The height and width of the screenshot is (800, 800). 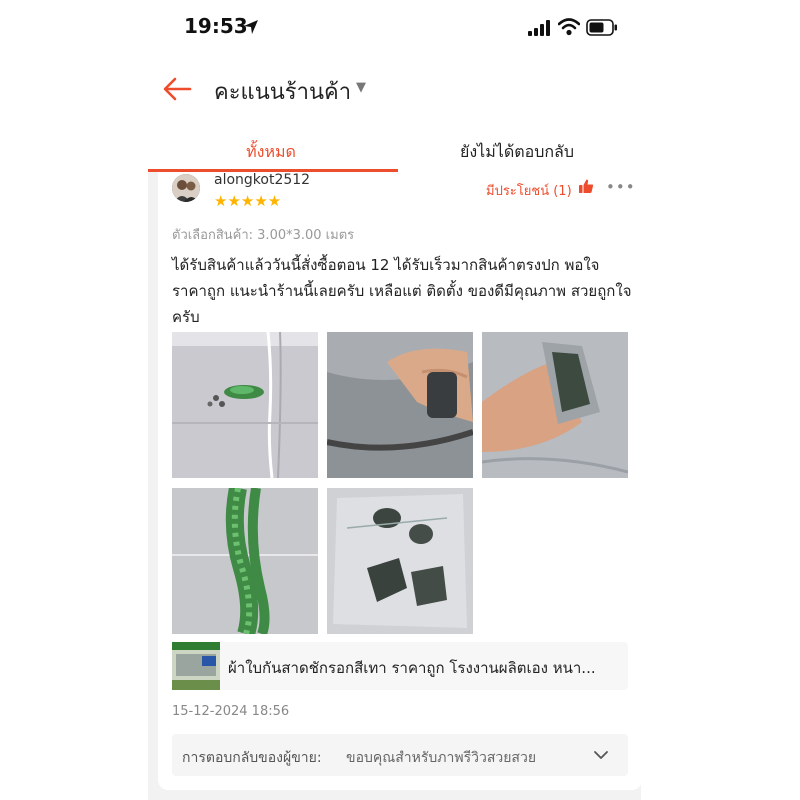 I want to click on product-variation: ตัวเลือกสินค้า: 3.00*3.00 เมตร, so click(x=263, y=235).